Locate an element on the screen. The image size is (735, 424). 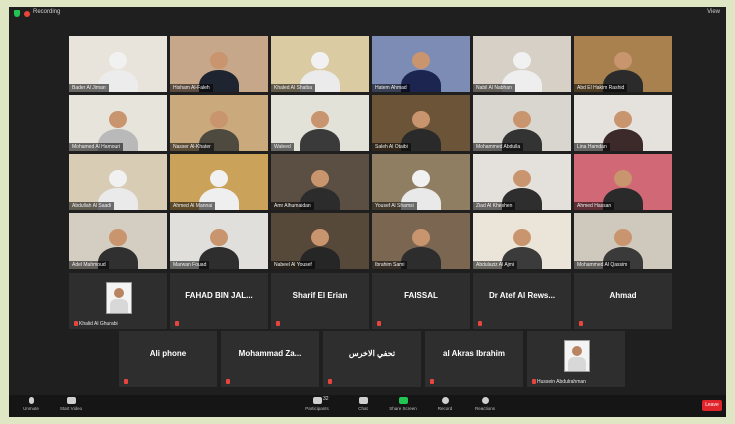
participant-video-tile: Hatem Ahmad is located at coordinates (421, 64).